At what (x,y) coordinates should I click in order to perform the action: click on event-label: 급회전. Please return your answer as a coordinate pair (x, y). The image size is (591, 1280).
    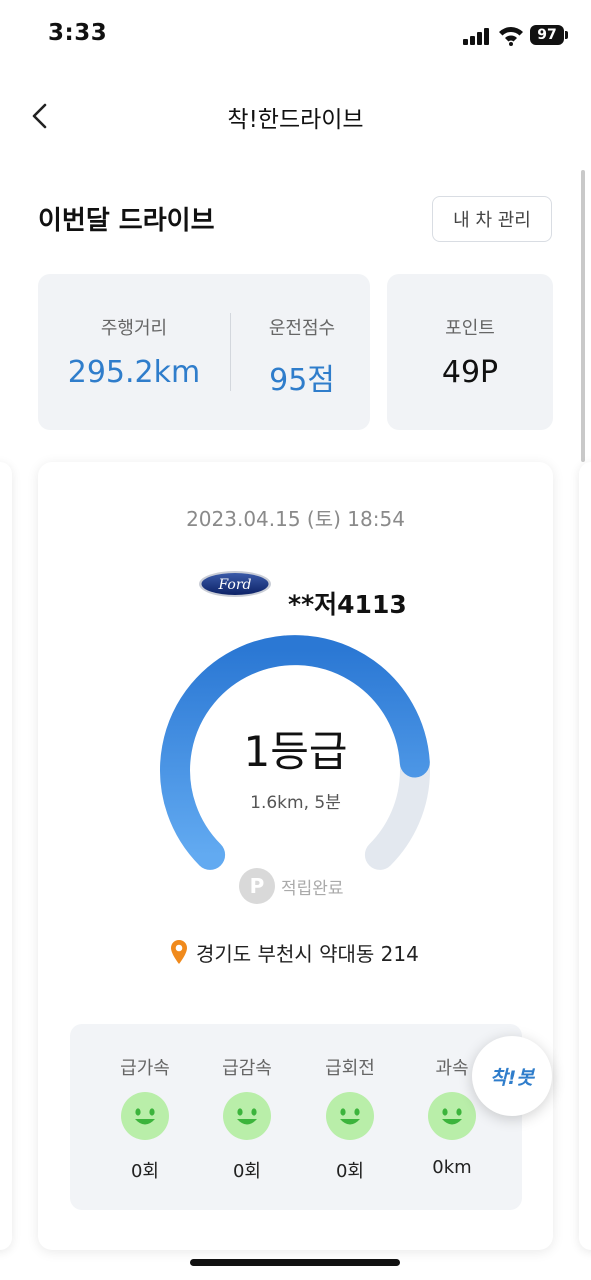
    Looking at the image, I should click on (350, 1068).